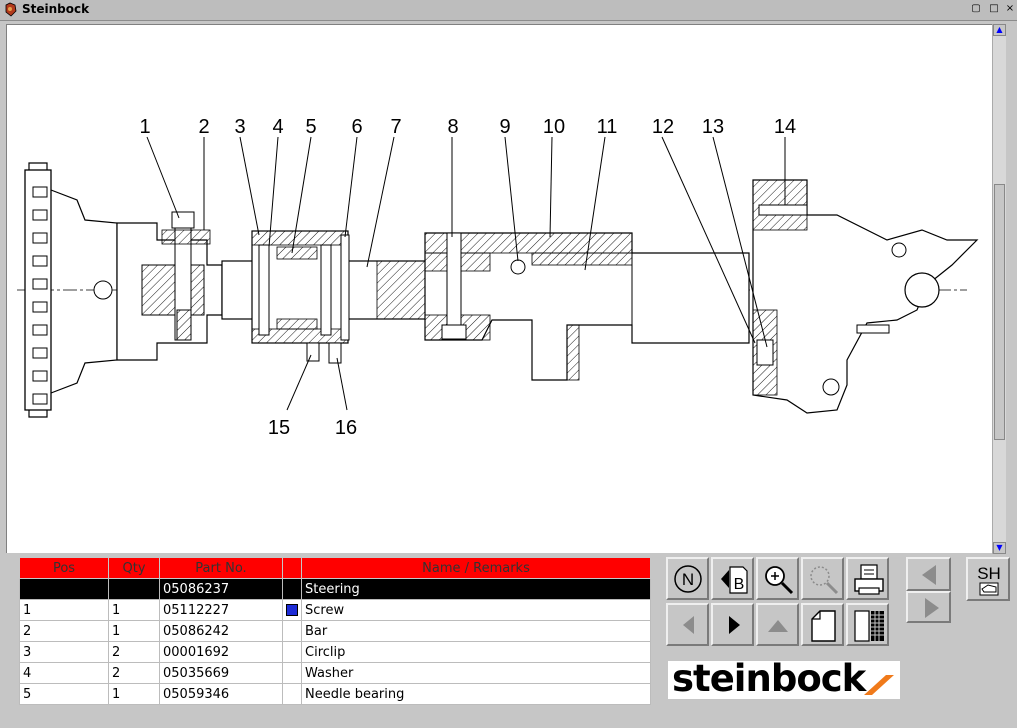 The height and width of the screenshot is (728, 1017). I want to click on cell-partno: 05059346, so click(221, 694).